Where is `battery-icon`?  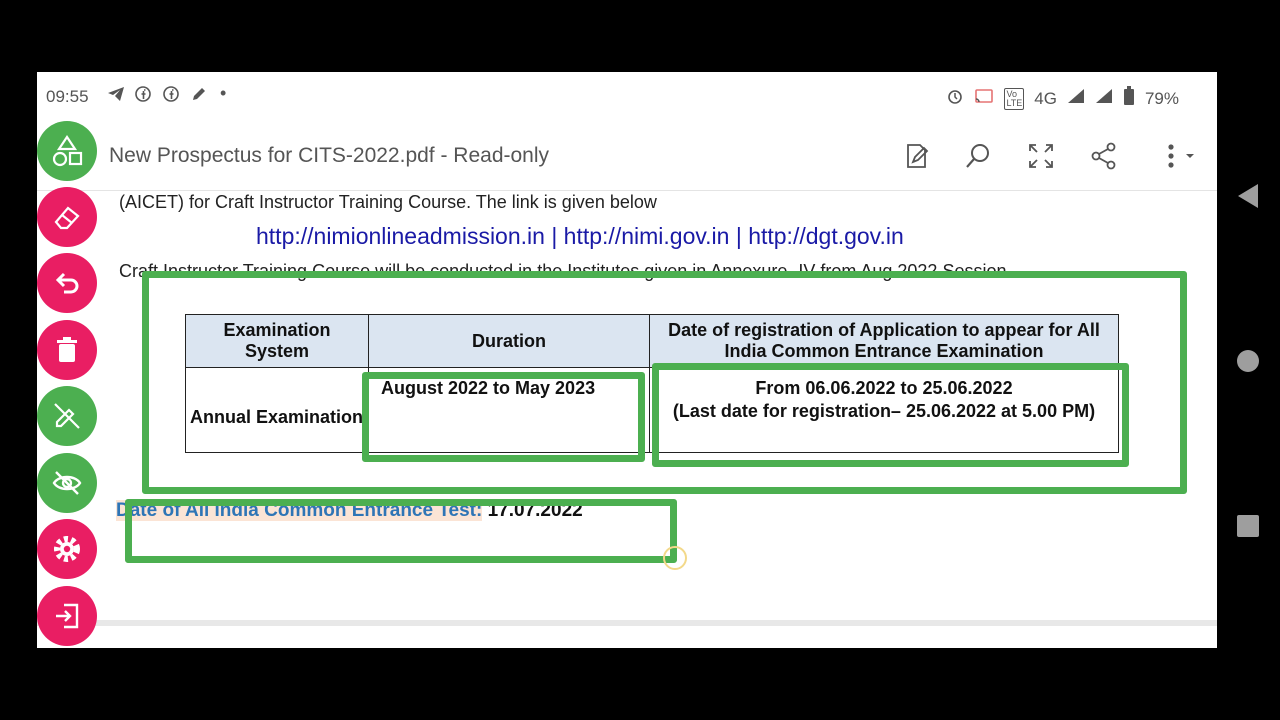
battery-icon is located at coordinates (1129, 98).